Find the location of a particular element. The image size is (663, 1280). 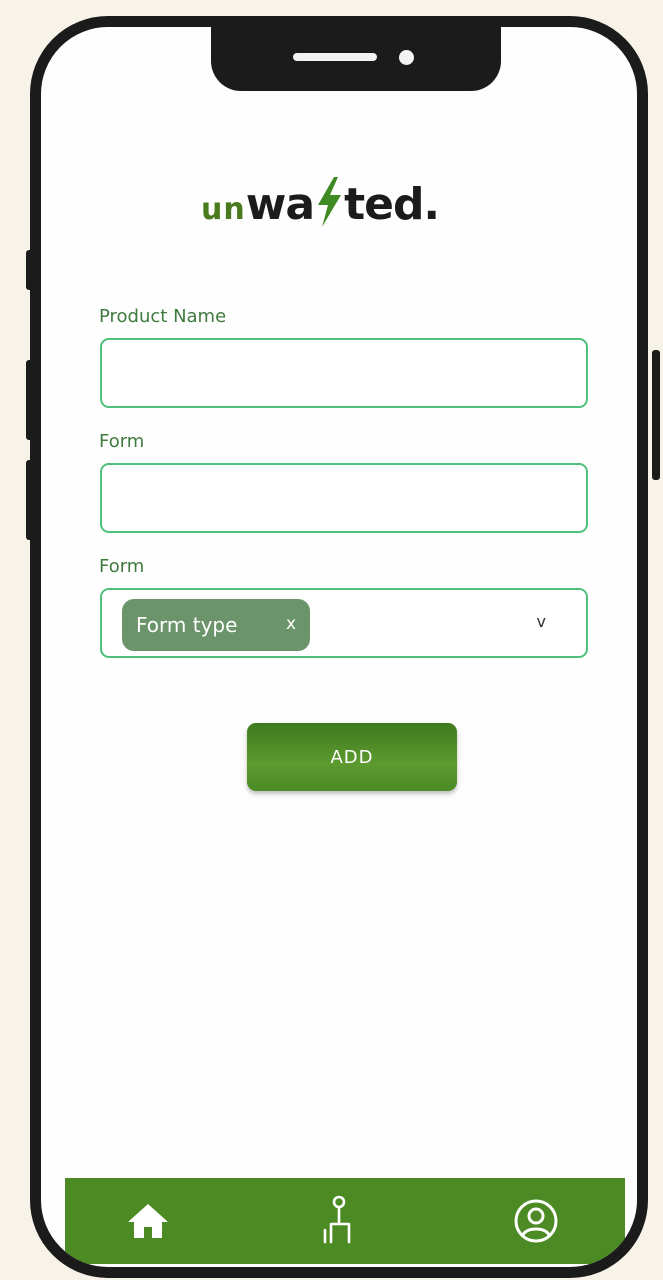

chevron-down-icon: v is located at coordinates (541, 621).